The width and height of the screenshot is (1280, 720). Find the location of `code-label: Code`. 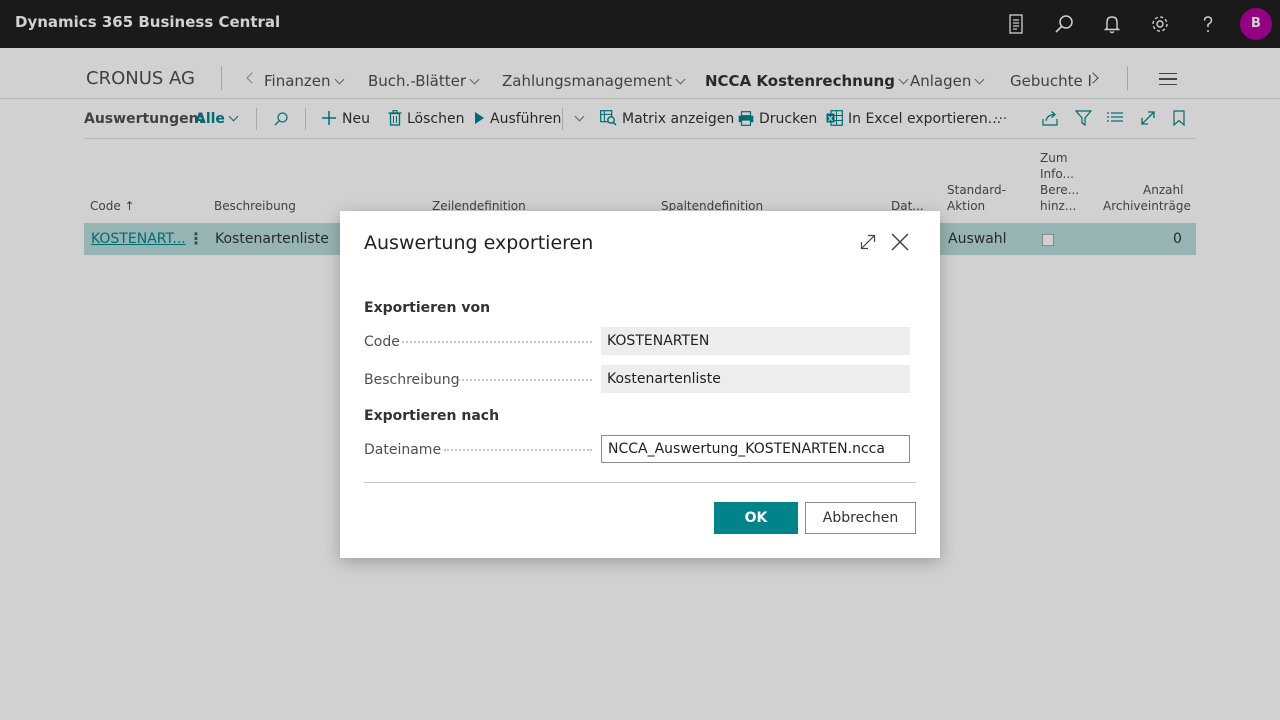

code-label: Code is located at coordinates (382, 342).